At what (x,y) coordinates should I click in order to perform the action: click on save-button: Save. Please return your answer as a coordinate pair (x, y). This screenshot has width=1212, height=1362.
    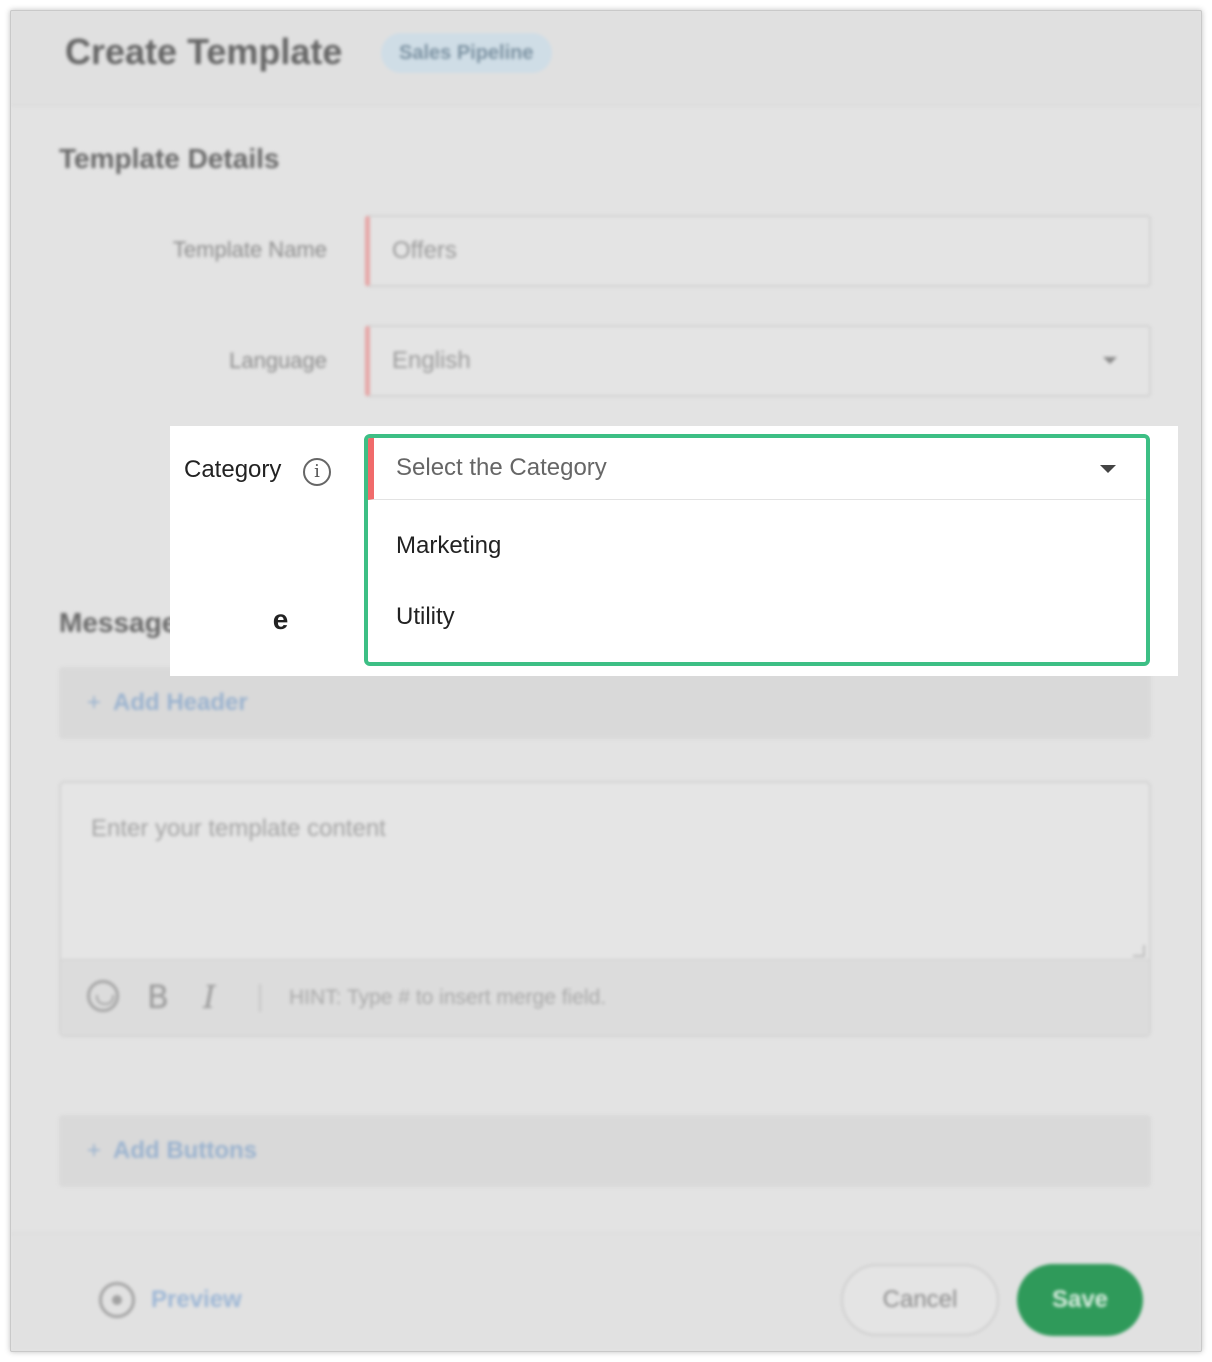
    Looking at the image, I should click on (1080, 1300).